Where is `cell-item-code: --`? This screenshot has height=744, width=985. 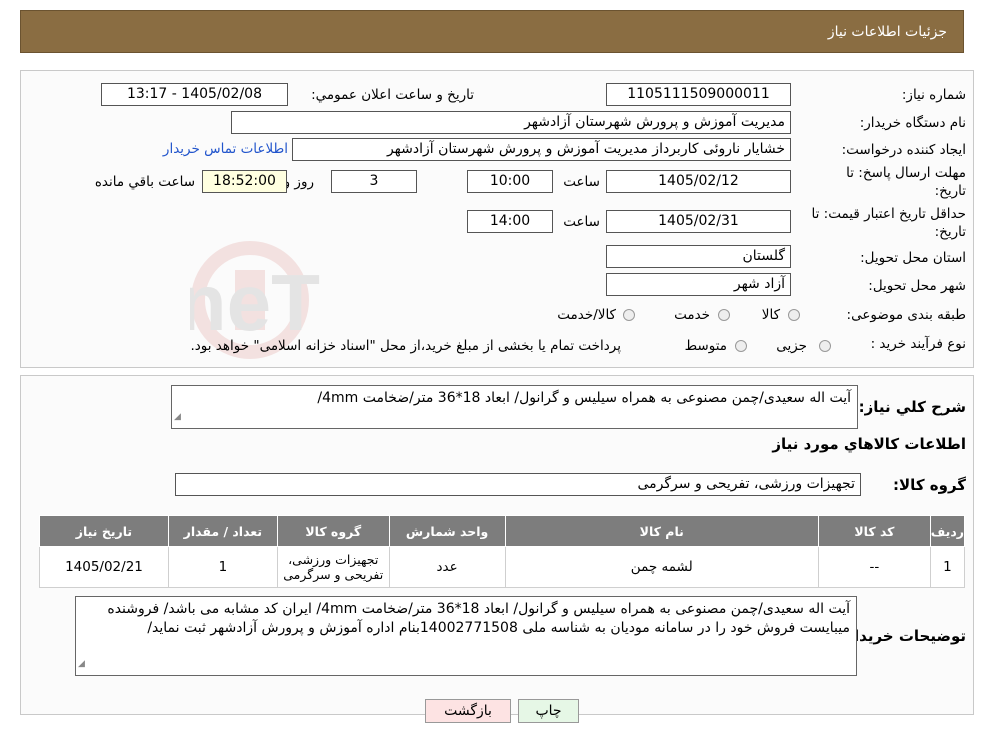
cell-item-code: -- is located at coordinates (874, 567).